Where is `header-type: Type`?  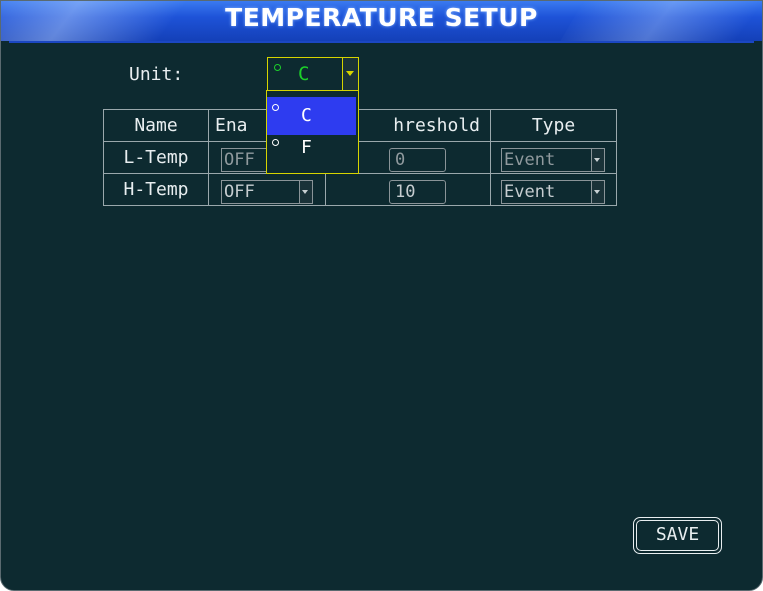
header-type: Type is located at coordinates (553, 125).